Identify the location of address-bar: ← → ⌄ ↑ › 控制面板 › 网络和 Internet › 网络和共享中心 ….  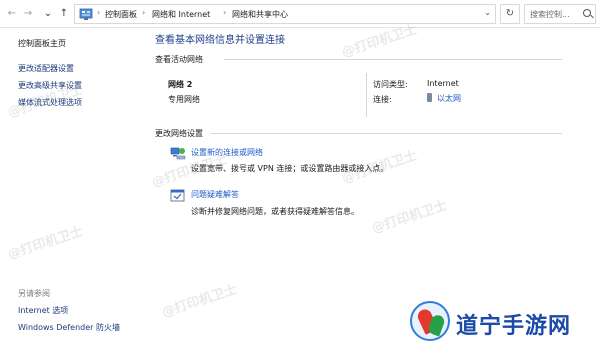
(300, 14).